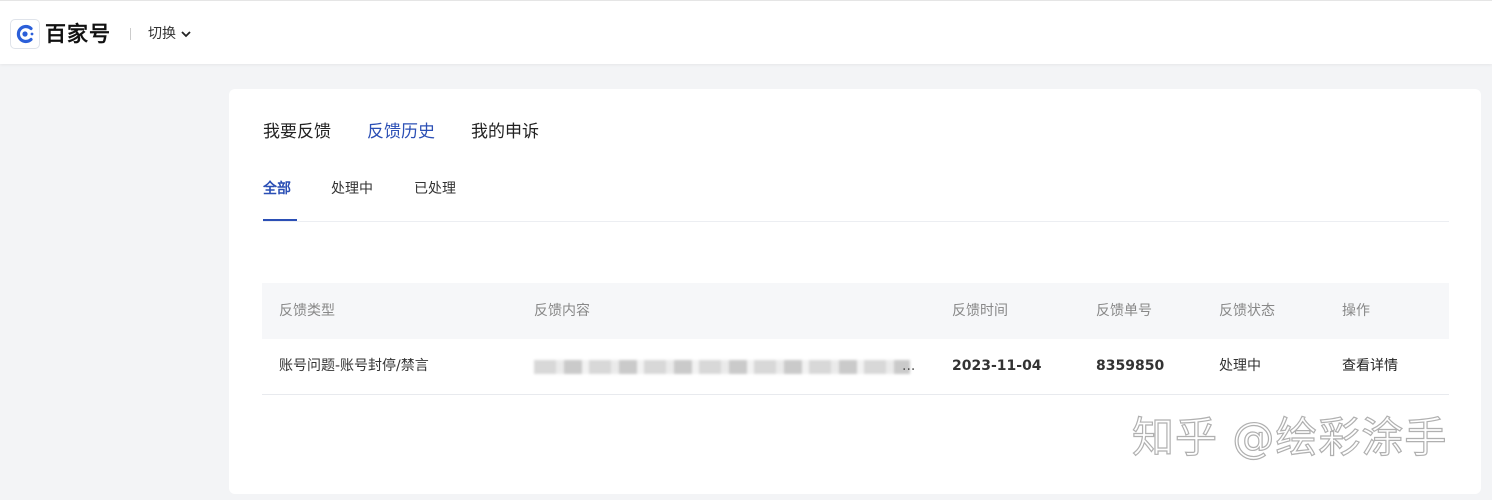  I want to click on switch-label: 切换, so click(162, 34).